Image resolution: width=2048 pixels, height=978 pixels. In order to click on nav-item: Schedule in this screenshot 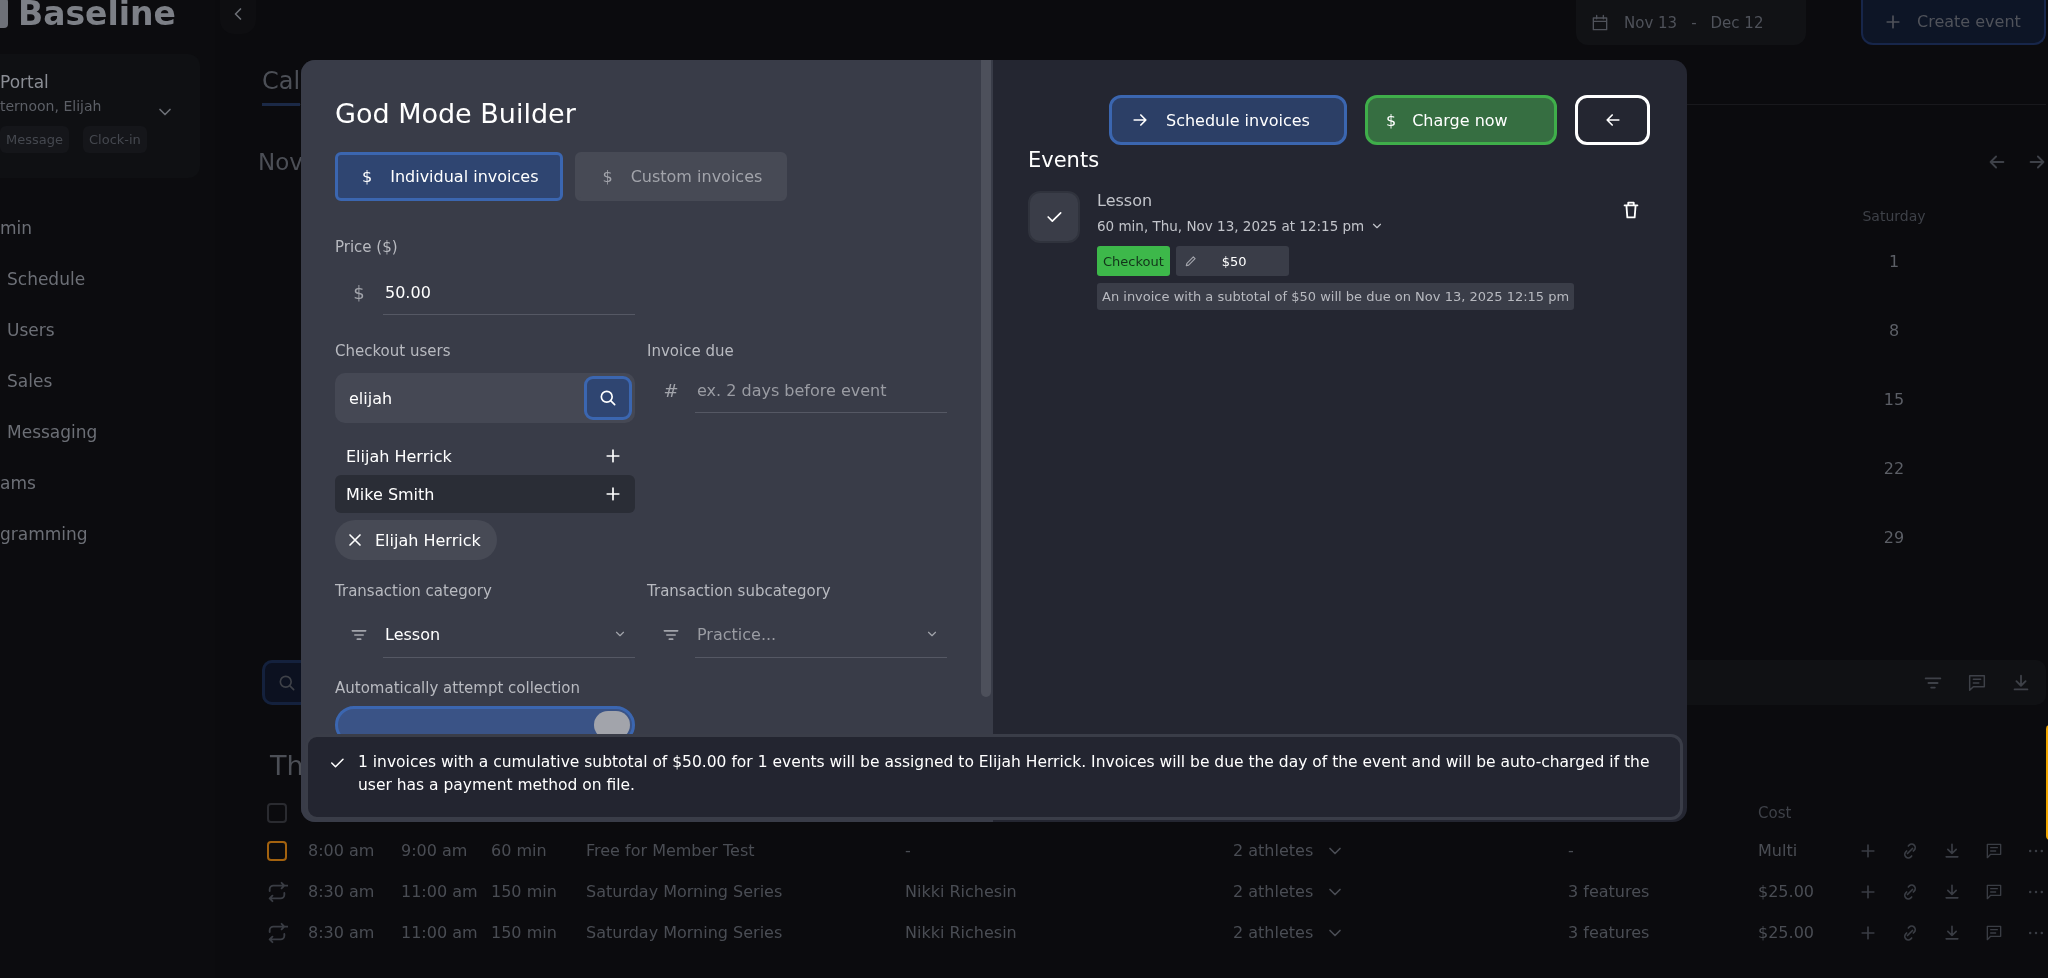, I will do `click(107, 278)`.